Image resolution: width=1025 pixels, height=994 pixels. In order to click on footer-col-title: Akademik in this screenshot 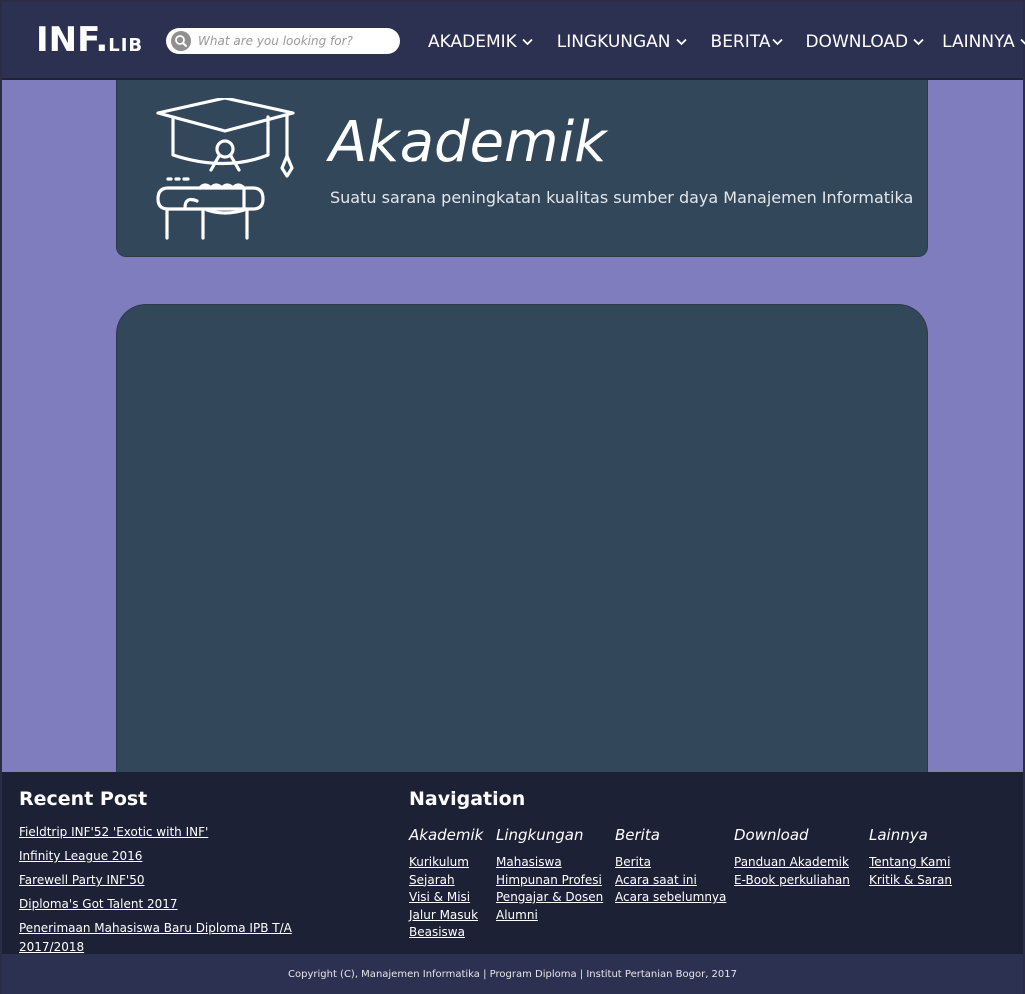, I will do `click(446, 835)`.